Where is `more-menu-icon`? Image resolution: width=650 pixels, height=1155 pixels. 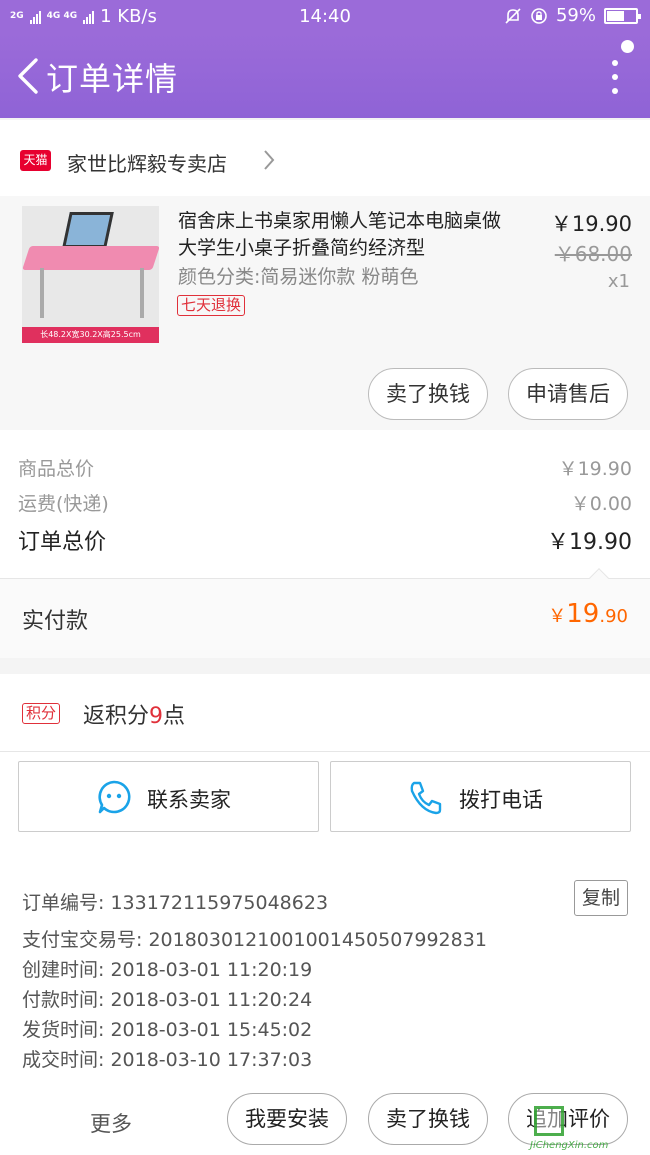
more-menu-icon is located at coordinates (615, 77).